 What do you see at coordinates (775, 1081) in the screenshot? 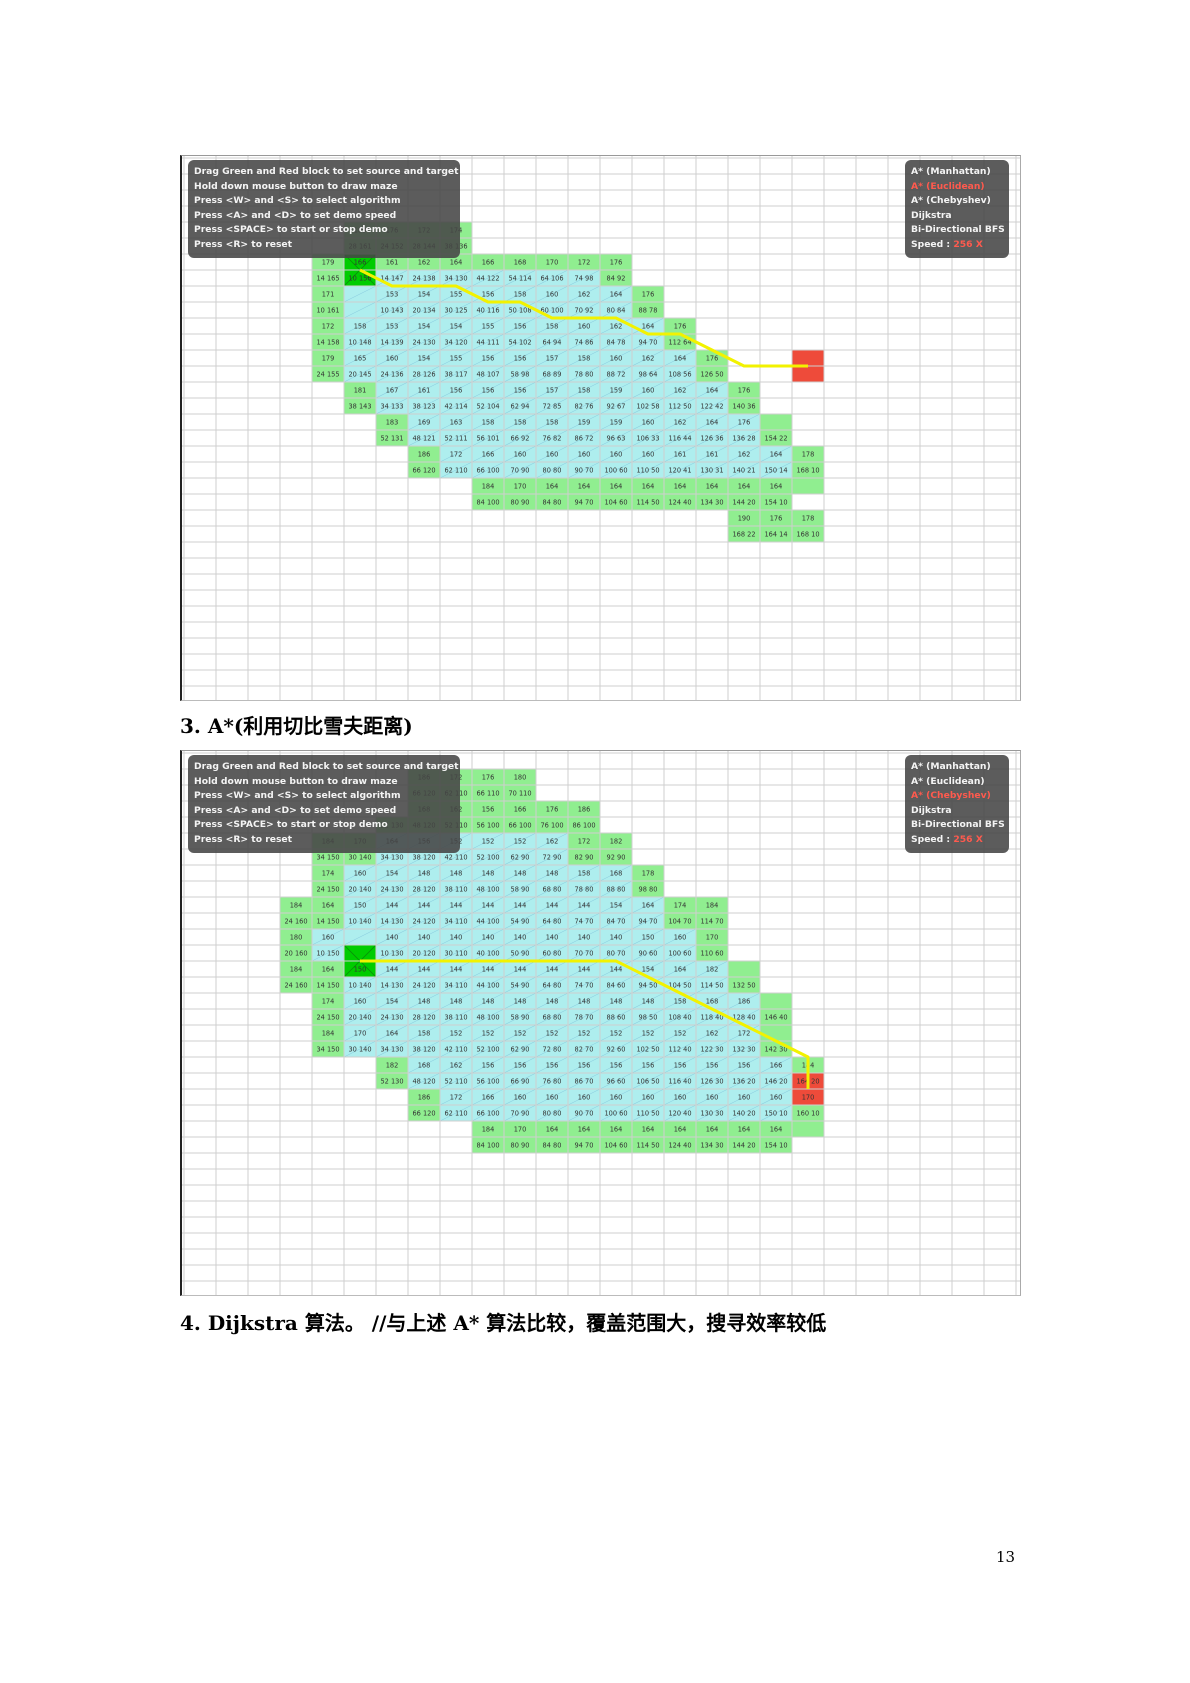
I see `cell-cost-label: 146 20` at bounding box center [775, 1081].